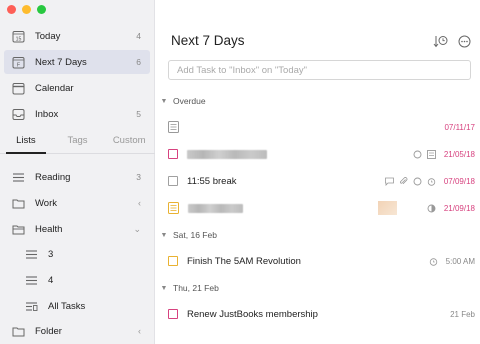  Describe the element at coordinates (18, 229) in the screenshot. I see `folder-open-icon` at that location.